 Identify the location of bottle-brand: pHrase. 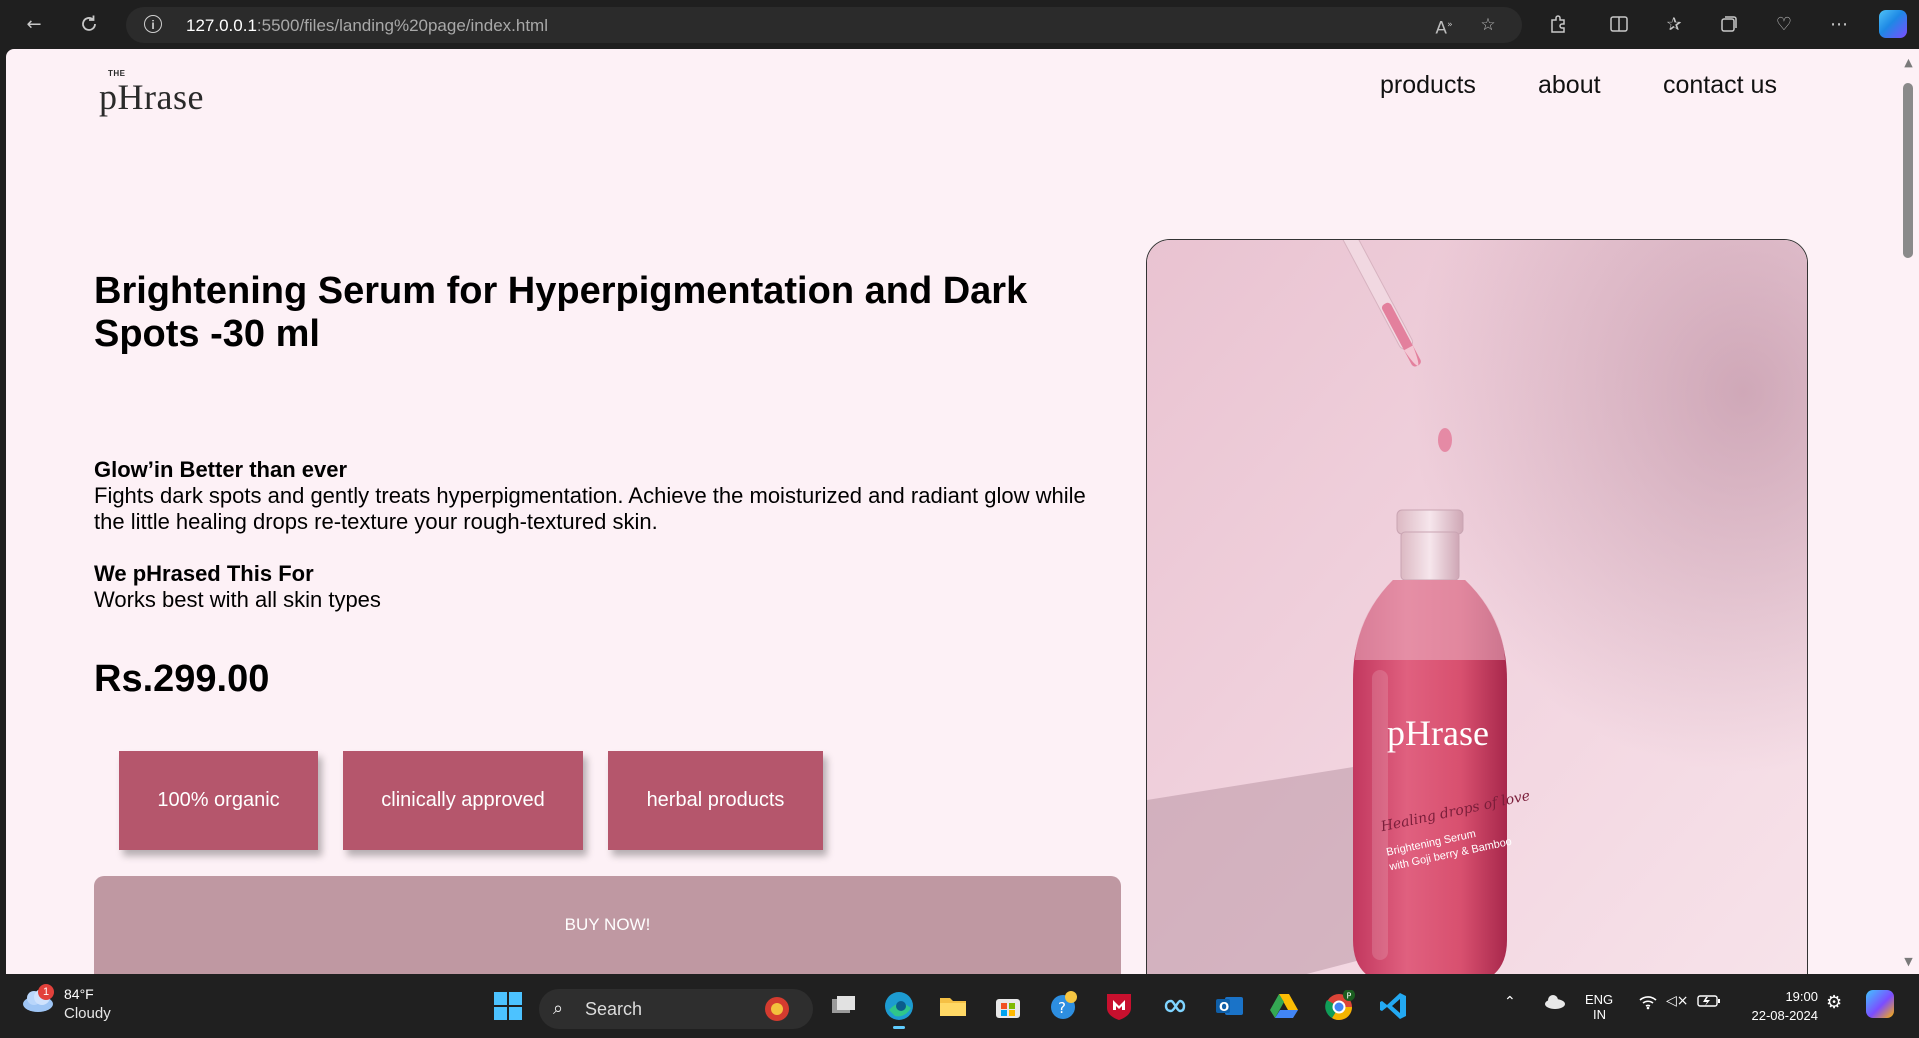
(1438, 733).